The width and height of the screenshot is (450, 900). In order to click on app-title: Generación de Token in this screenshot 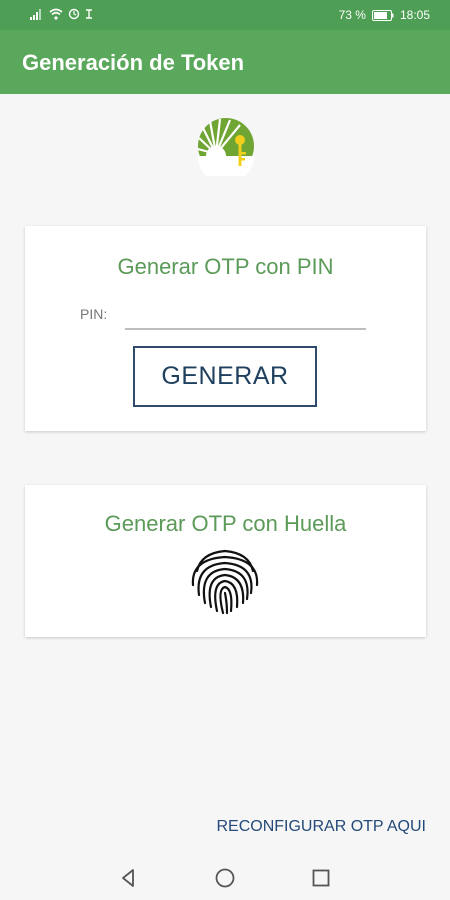, I will do `click(133, 62)`.